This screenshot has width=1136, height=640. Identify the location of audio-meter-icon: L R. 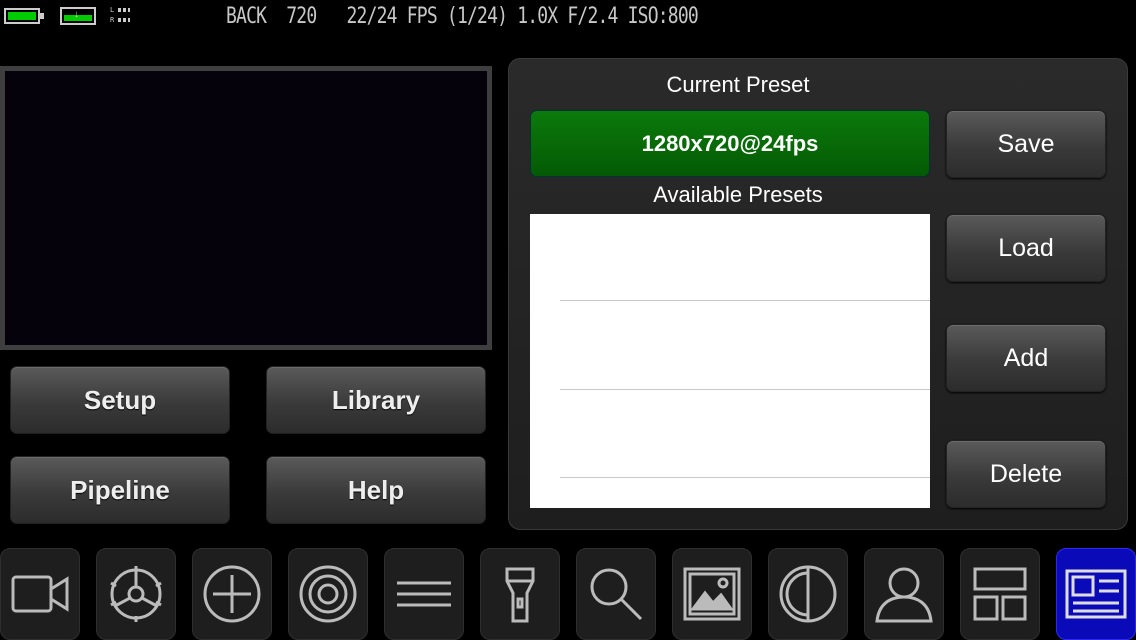
(121, 17).